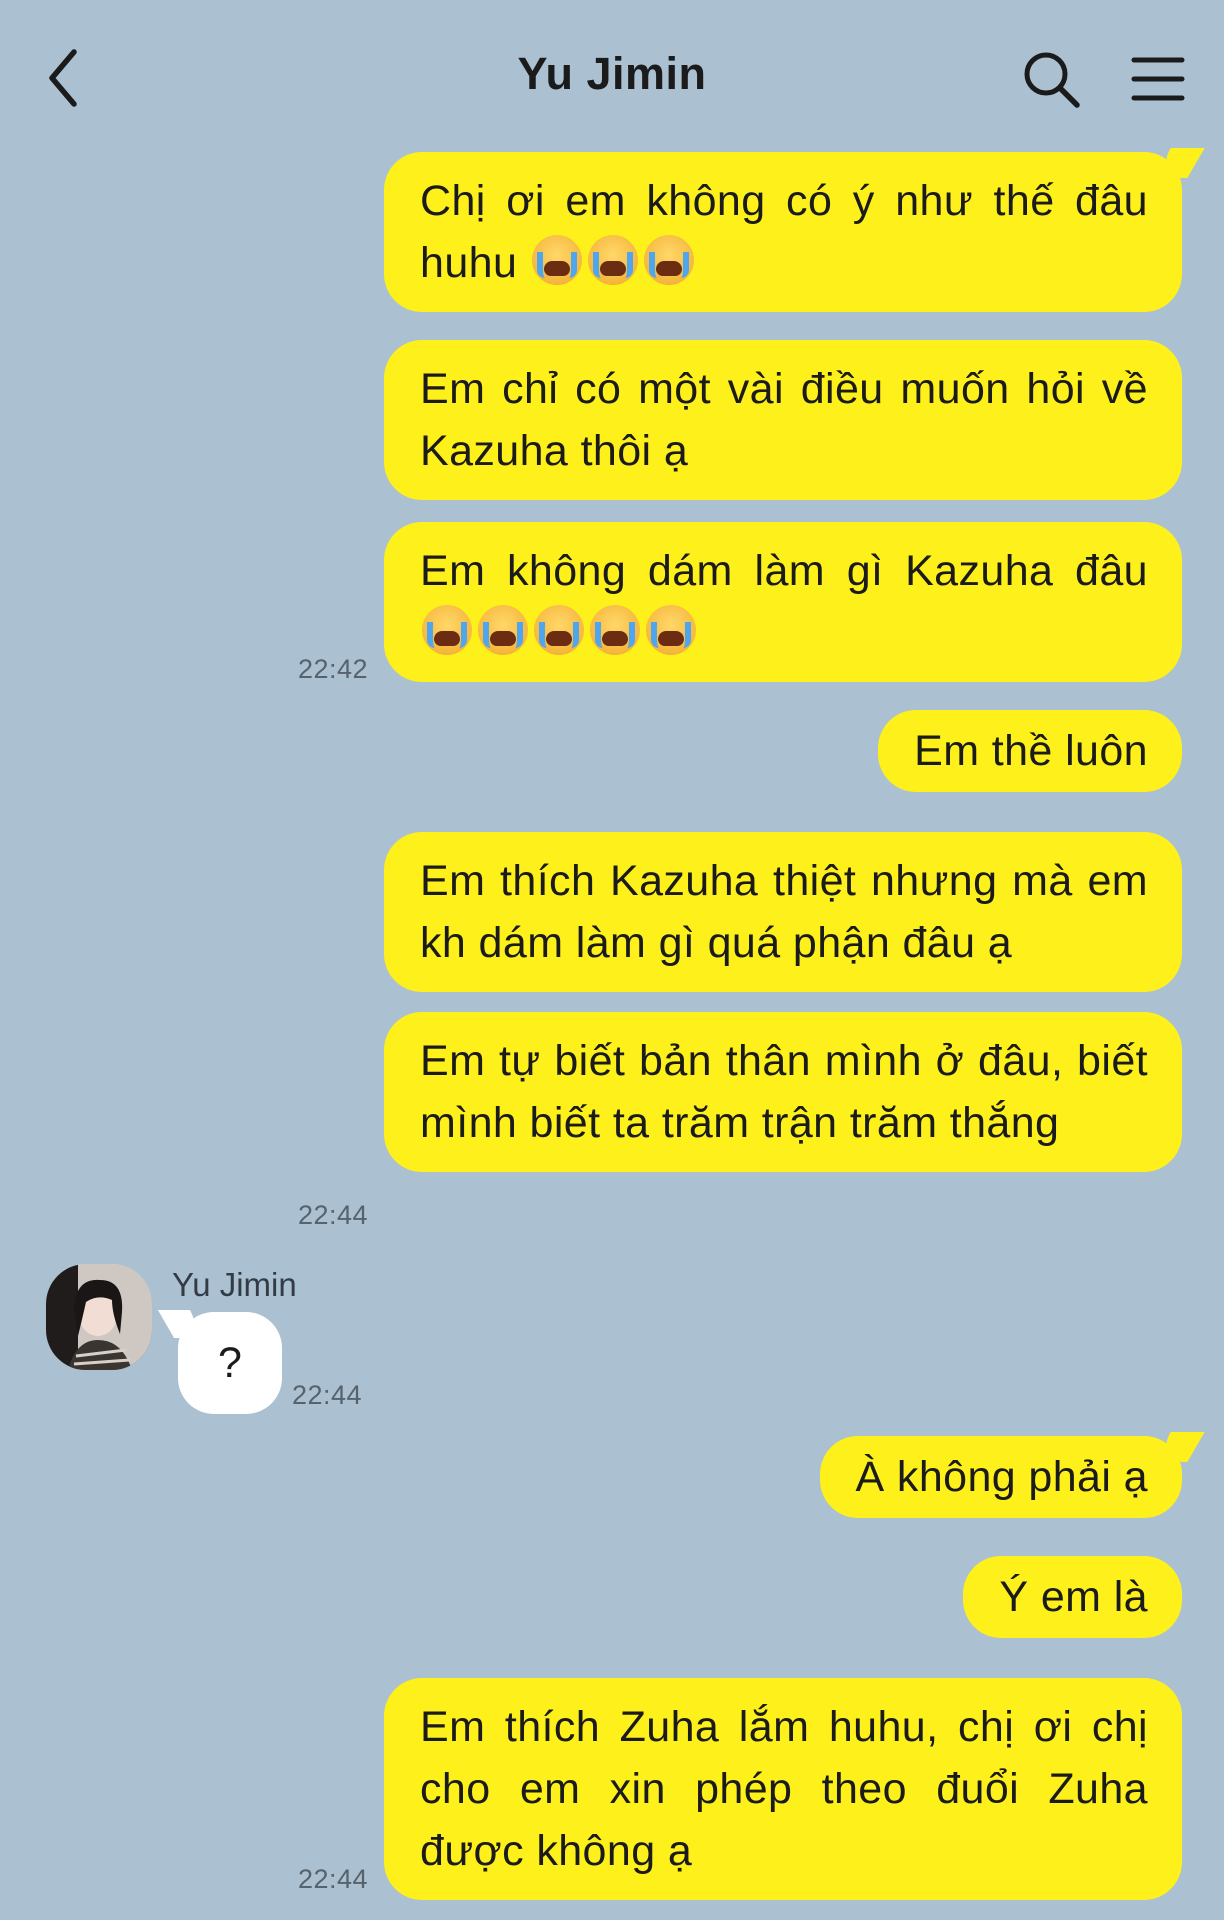  Describe the element at coordinates (784, 571) in the screenshot. I see `message-text: Em không dám làm gì Kazuha đâu` at that location.